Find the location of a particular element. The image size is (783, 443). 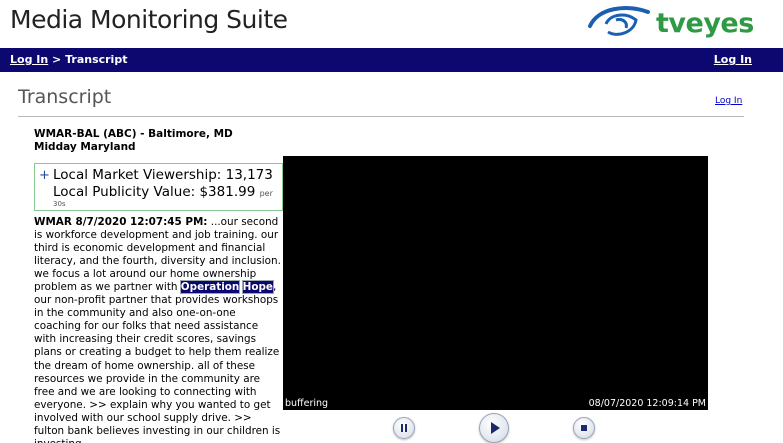

top-navbar: Log In > Transcript Log In is located at coordinates (391, 60).